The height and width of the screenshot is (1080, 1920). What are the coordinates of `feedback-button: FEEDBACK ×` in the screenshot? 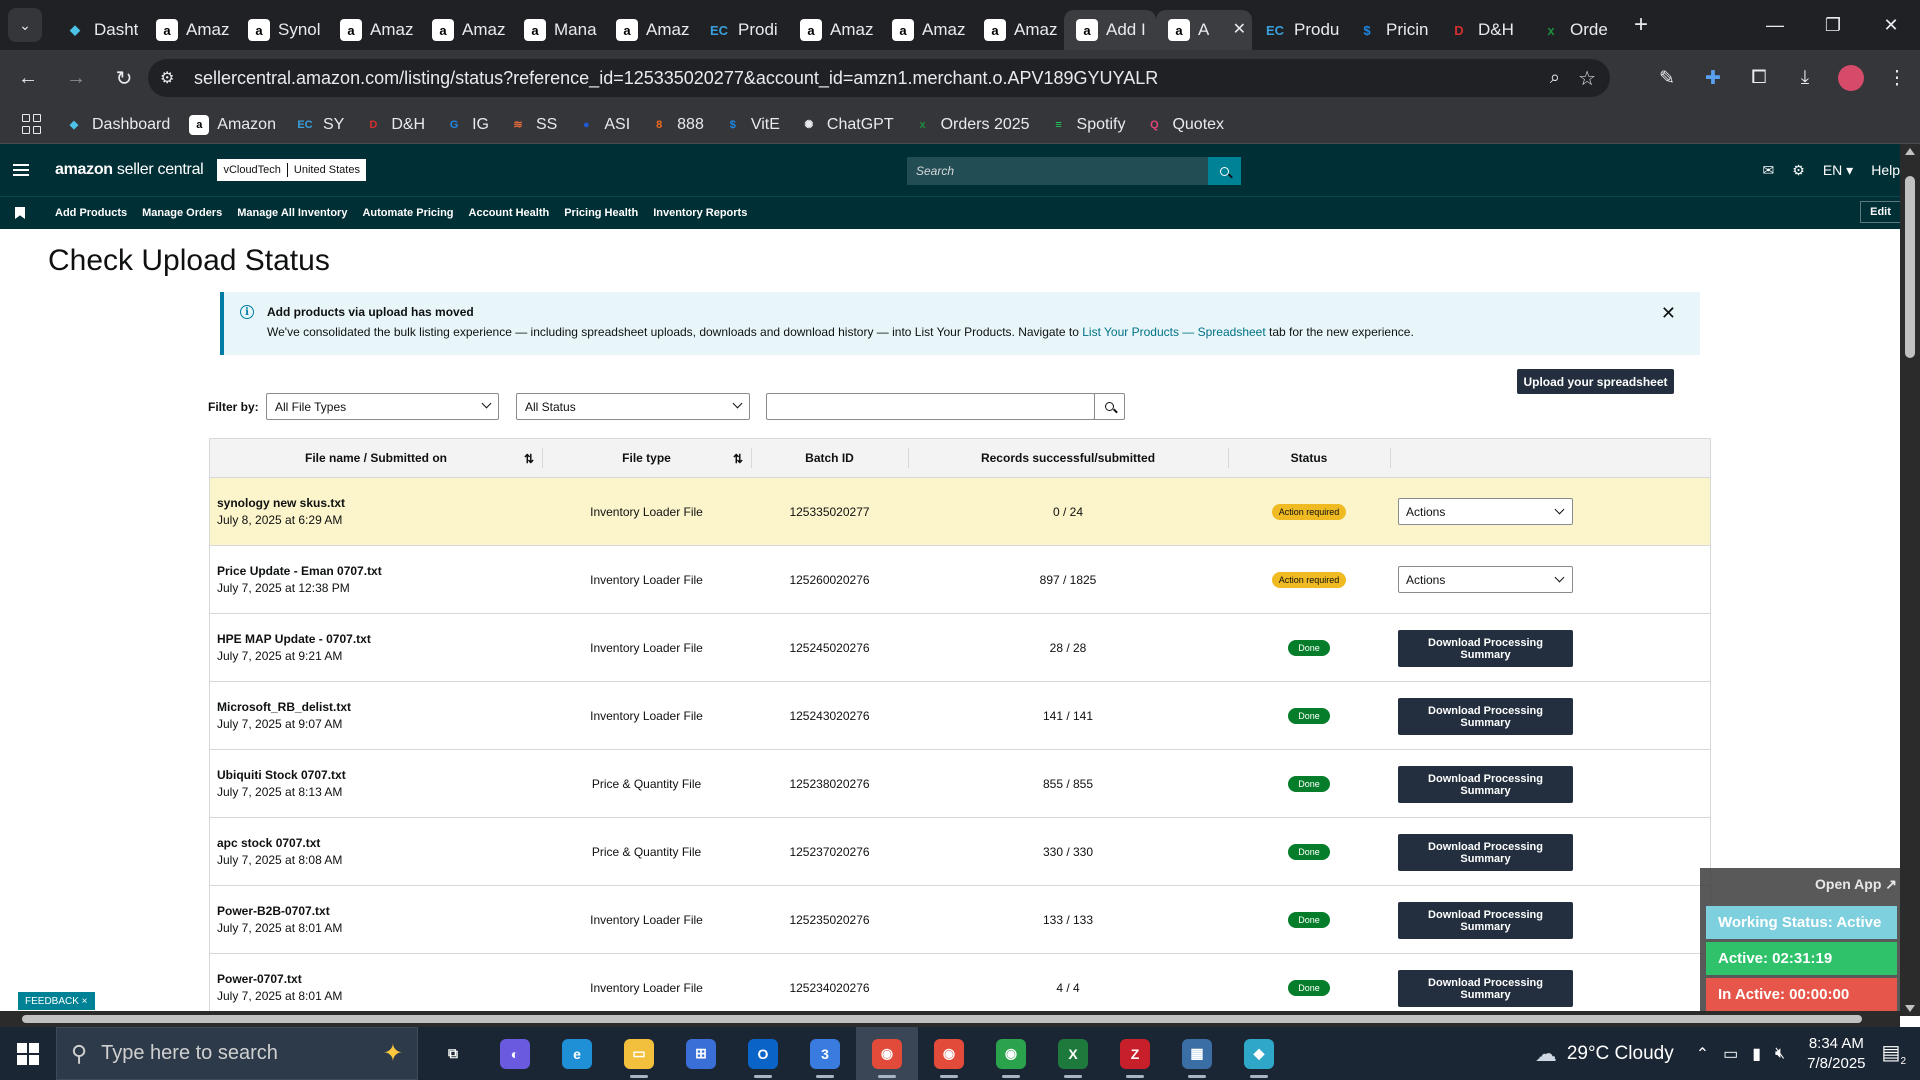 It's located at (56, 1001).